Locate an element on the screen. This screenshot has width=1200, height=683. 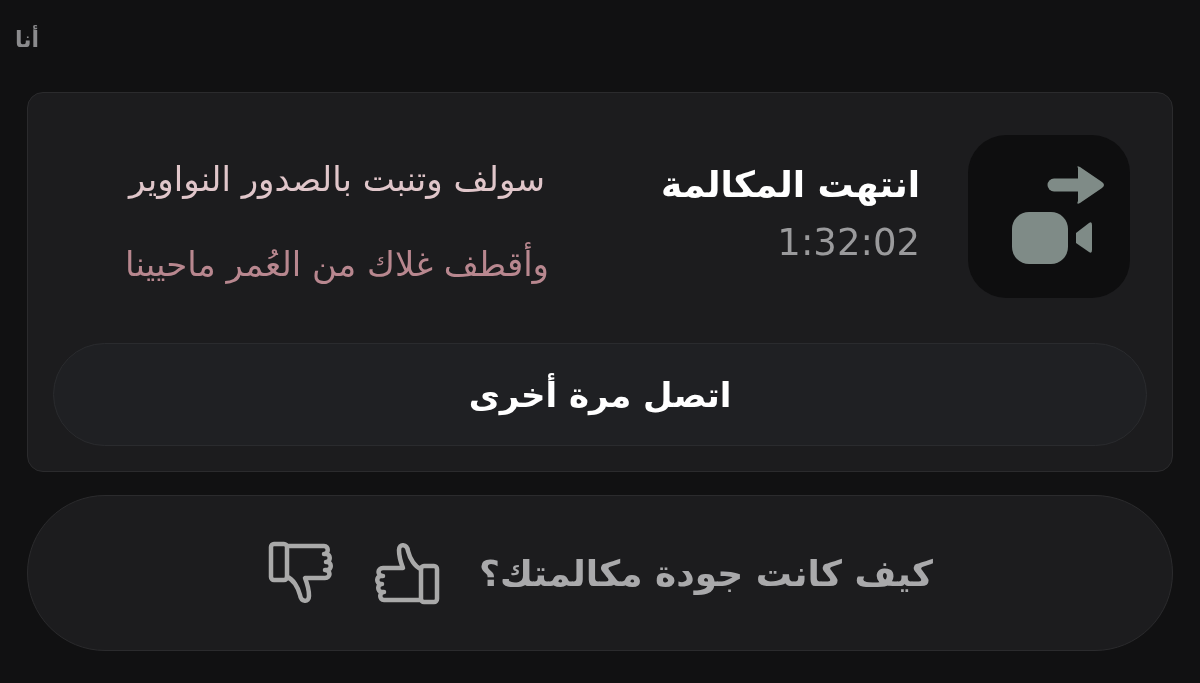
thumbs-up-icon is located at coordinates (407, 573).